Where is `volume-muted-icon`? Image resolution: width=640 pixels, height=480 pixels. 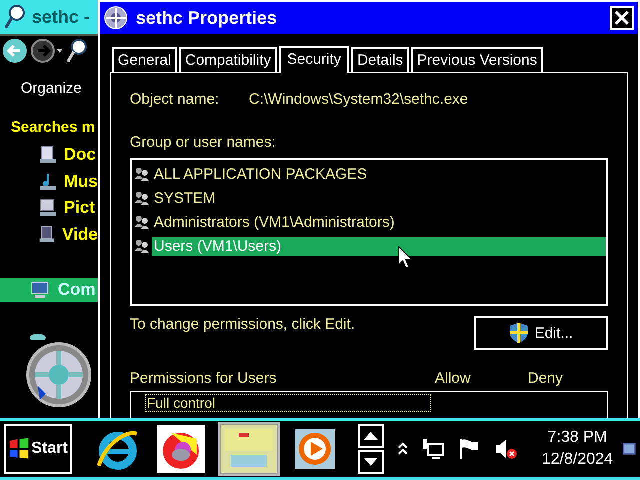
volume-muted-icon is located at coordinates (506, 449).